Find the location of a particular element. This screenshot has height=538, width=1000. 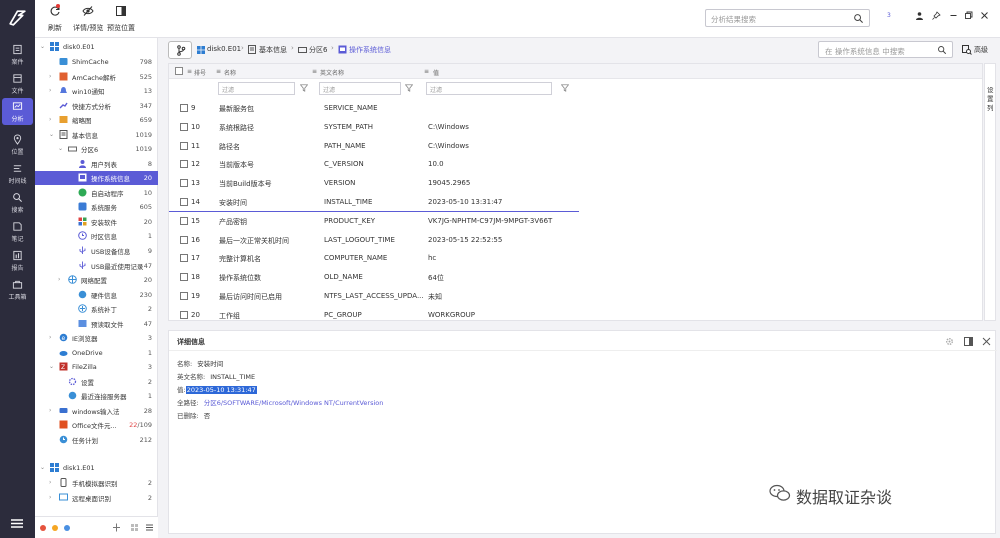

nav-item-analysis: 分析 is located at coordinates (17, 111).